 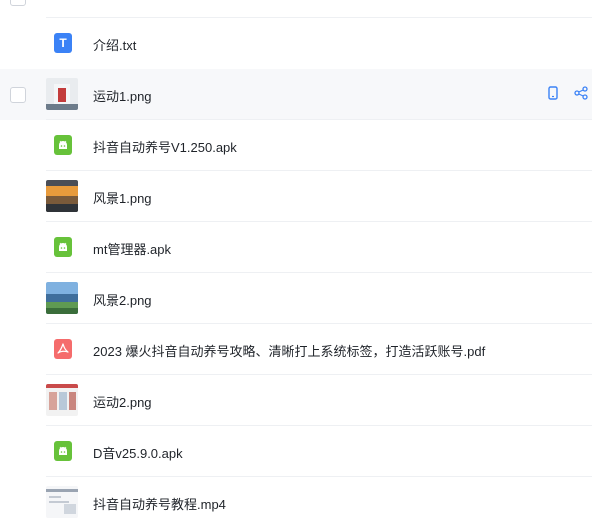 I want to click on mobile-phone-icon, so click(x=553, y=93).